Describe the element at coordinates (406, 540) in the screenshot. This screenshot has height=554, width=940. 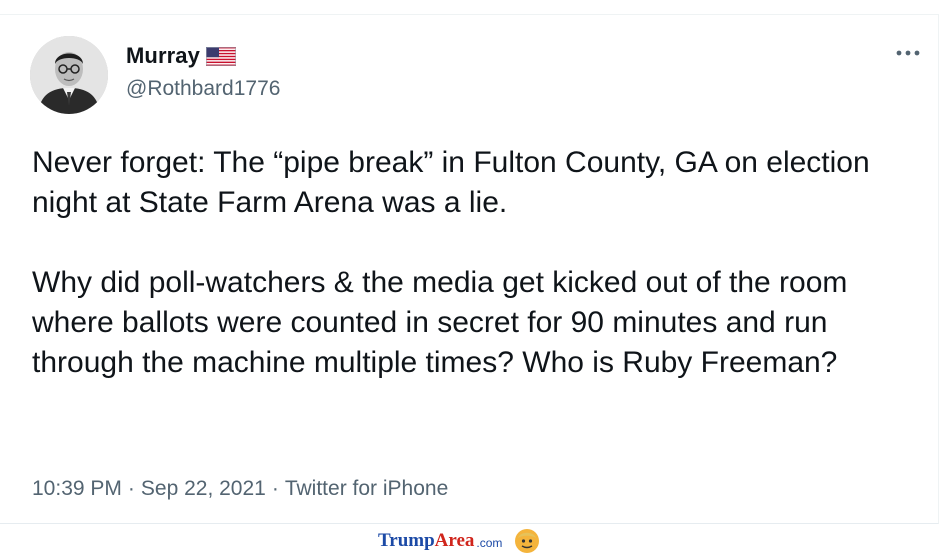
I see `watermark-trump: Trump` at that location.